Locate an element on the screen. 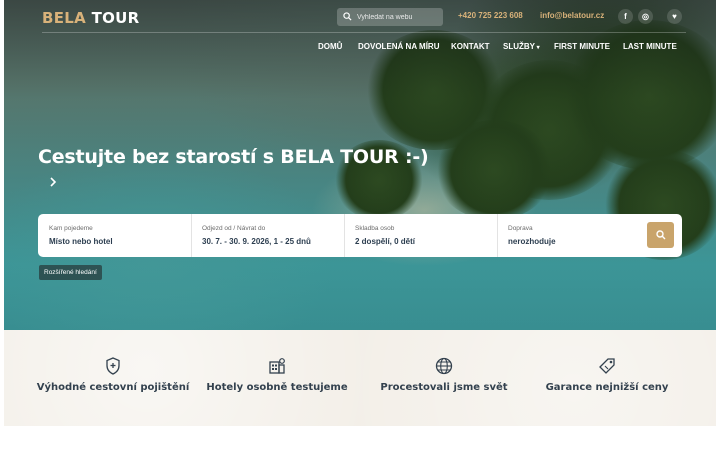 The height and width of the screenshot is (450, 720). email-link: info@belatour.cz is located at coordinates (572, 15).